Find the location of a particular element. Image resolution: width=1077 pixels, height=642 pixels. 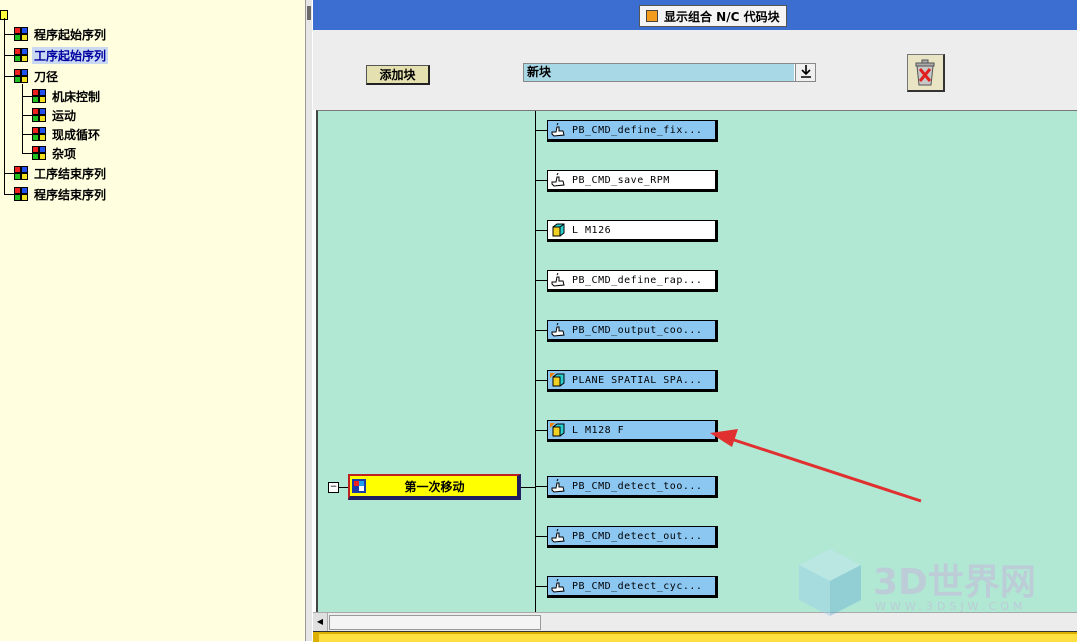

event-first-move: 第一次移动 is located at coordinates (434, 487).